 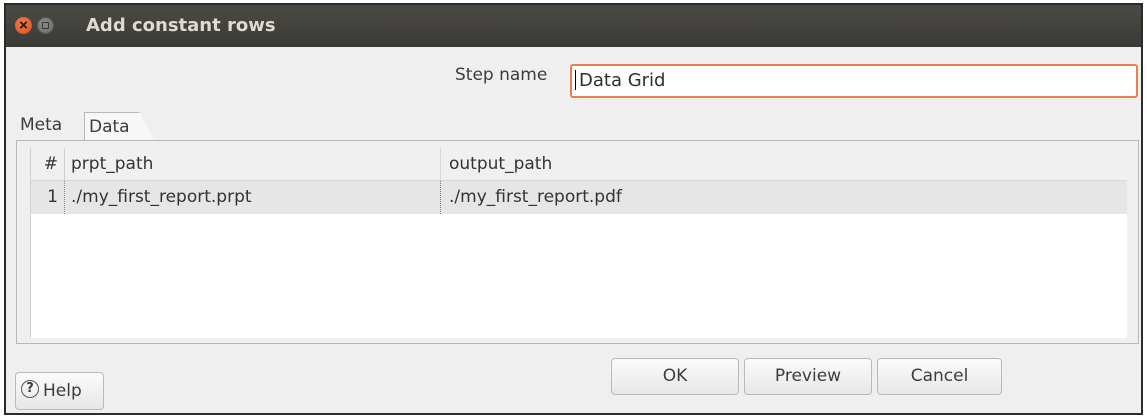 I want to click on step-name-input: Data Grid, so click(x=854, y=81).